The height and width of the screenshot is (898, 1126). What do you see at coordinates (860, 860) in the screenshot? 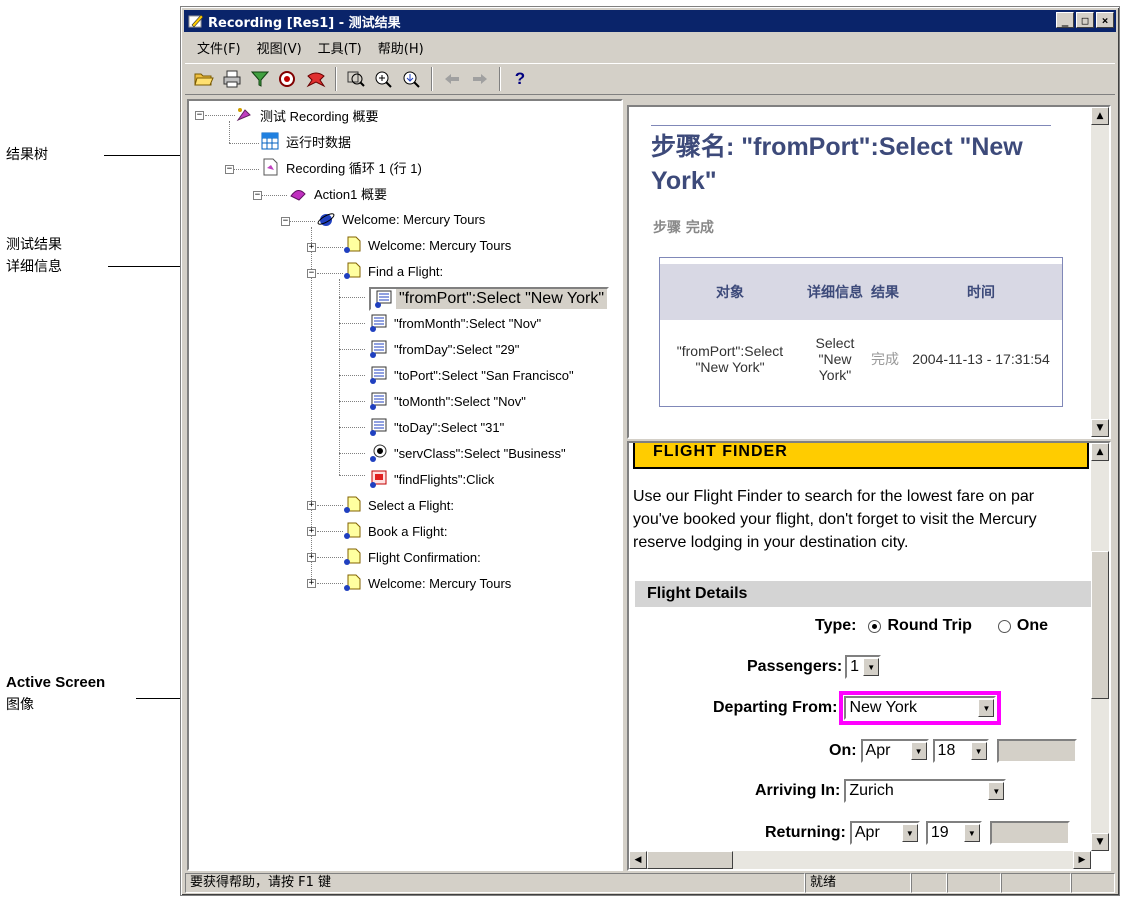
I see `active-screen-hscrollbar: ◀ ▶` at bounding box center [860, 860].